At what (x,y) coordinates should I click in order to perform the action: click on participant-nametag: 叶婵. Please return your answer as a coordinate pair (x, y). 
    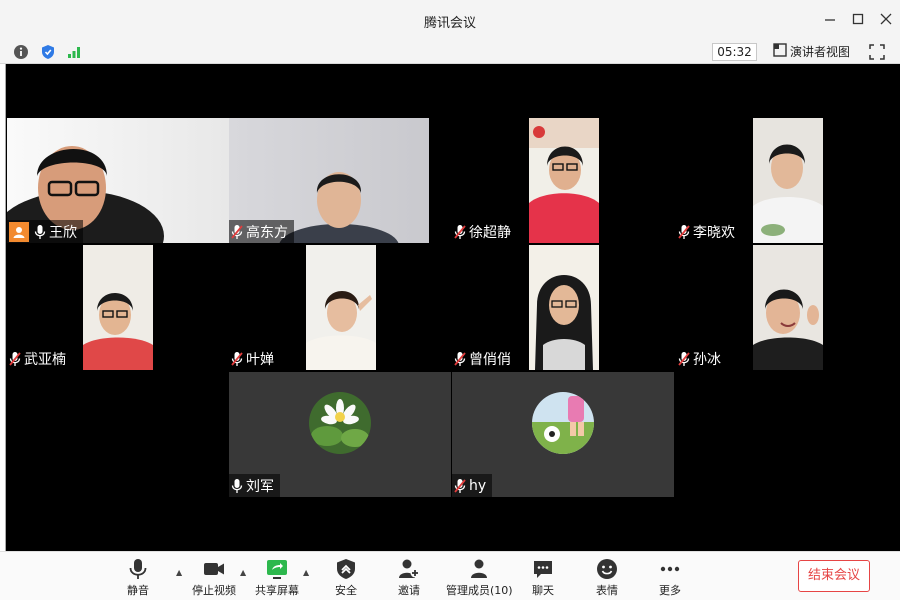
    Looking at the image, I should click on (254, 358).